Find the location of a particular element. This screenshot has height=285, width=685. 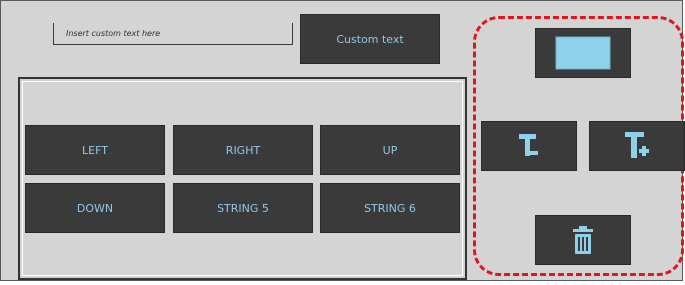

text-decrease-icon is located at coordinates (528, 145).